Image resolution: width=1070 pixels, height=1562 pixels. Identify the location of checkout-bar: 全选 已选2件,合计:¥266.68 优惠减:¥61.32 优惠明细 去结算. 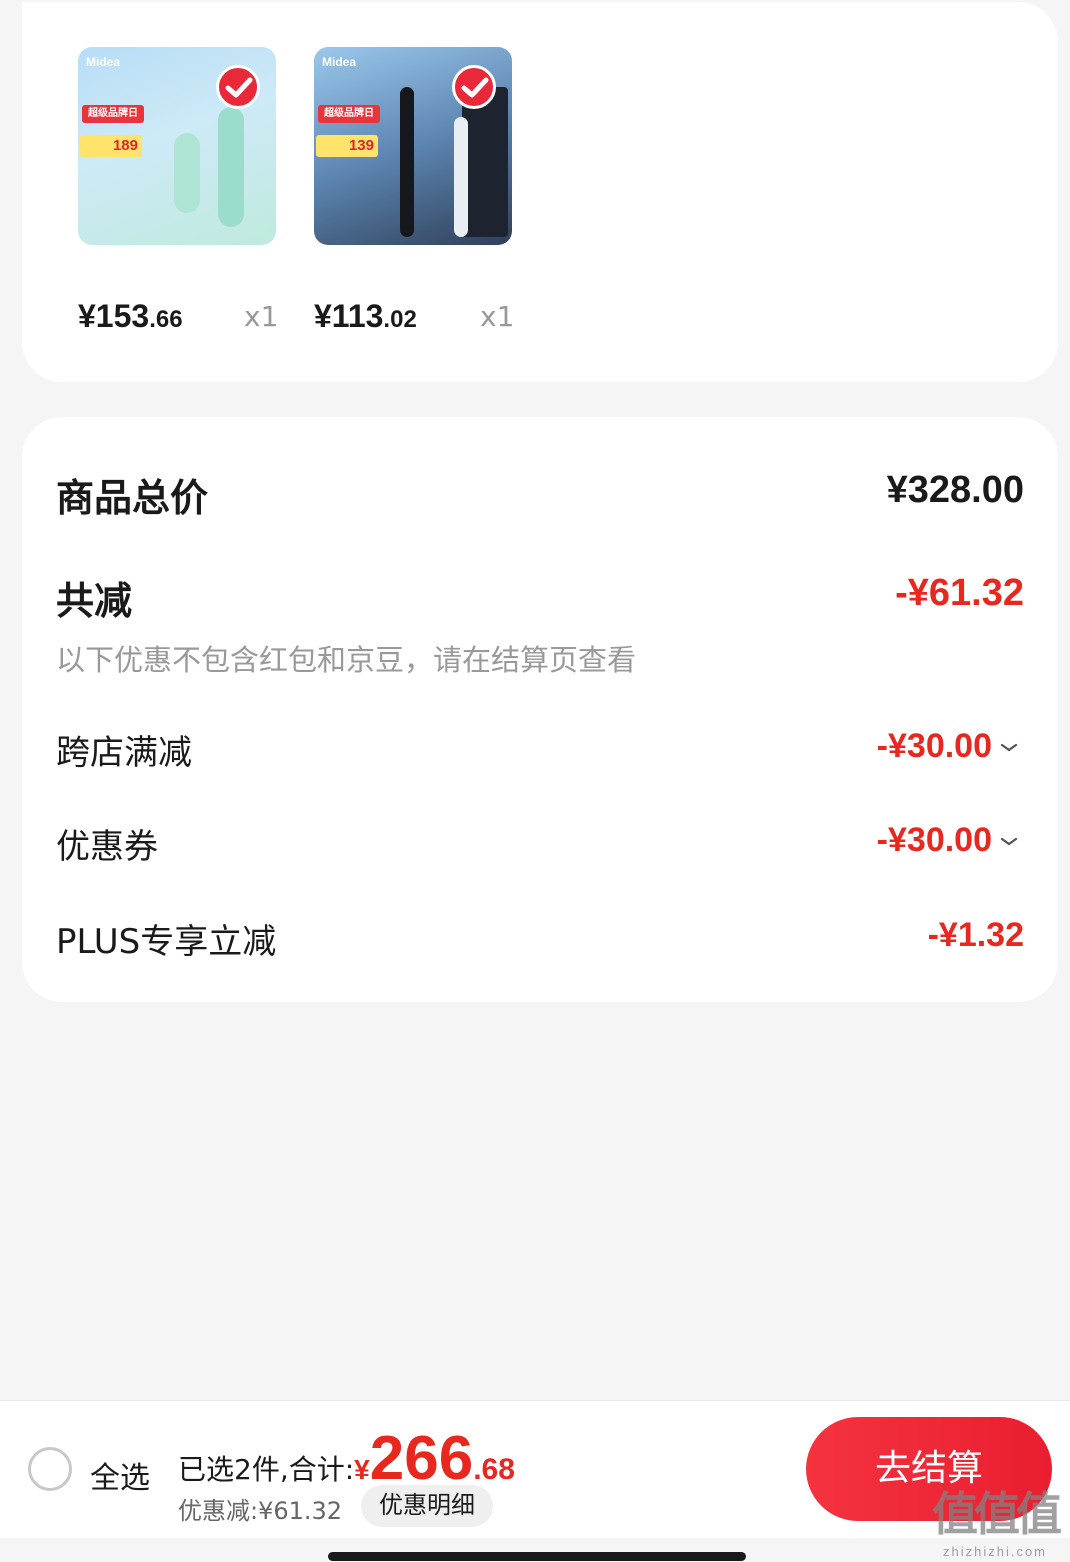
(535, 1469).